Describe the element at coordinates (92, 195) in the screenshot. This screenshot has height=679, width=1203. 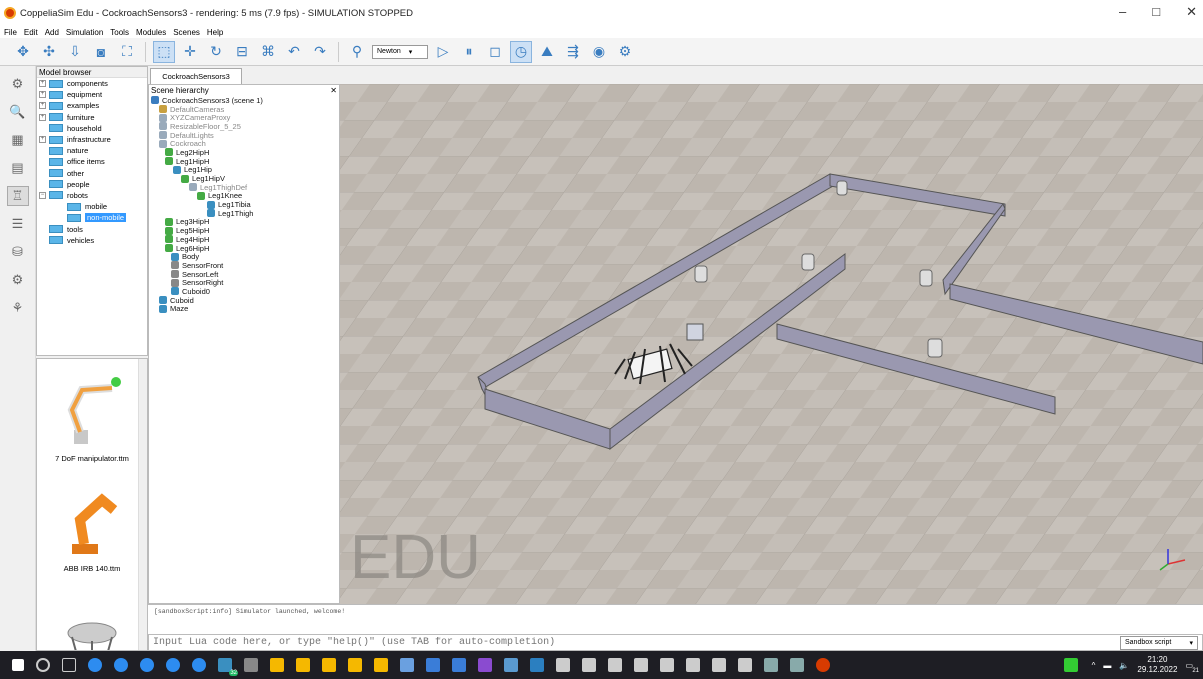
I see `model-folder-item: − robots` at that location.